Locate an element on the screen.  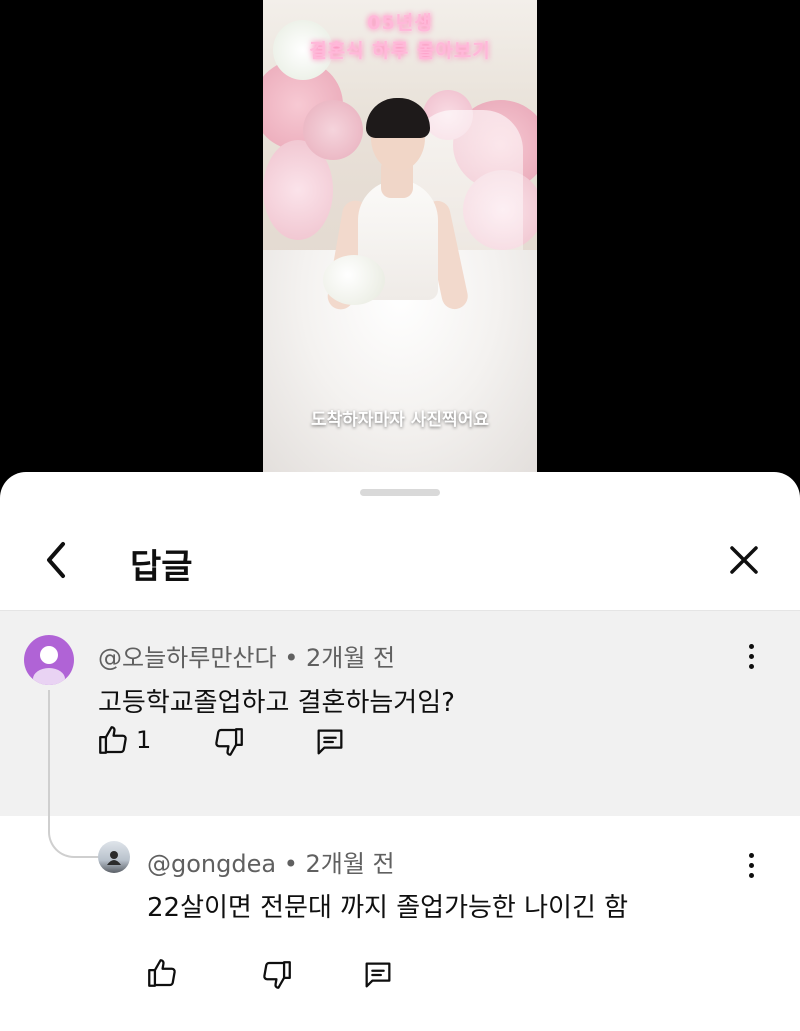
reply-time: • 2개월 전 is located at coordinates (339, 864).